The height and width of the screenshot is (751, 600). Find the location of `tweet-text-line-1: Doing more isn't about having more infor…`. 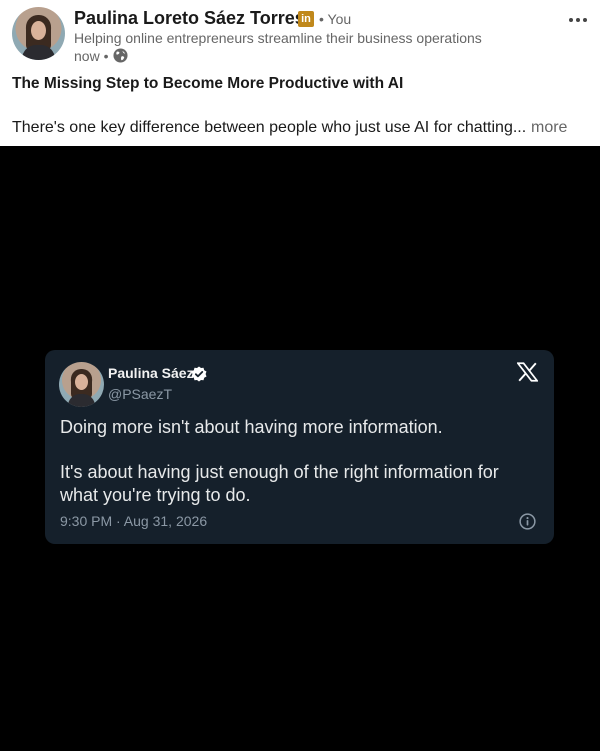

tweet-text-line-1: Doing more isn't about having more infor… is located at coordinates (251, 427).